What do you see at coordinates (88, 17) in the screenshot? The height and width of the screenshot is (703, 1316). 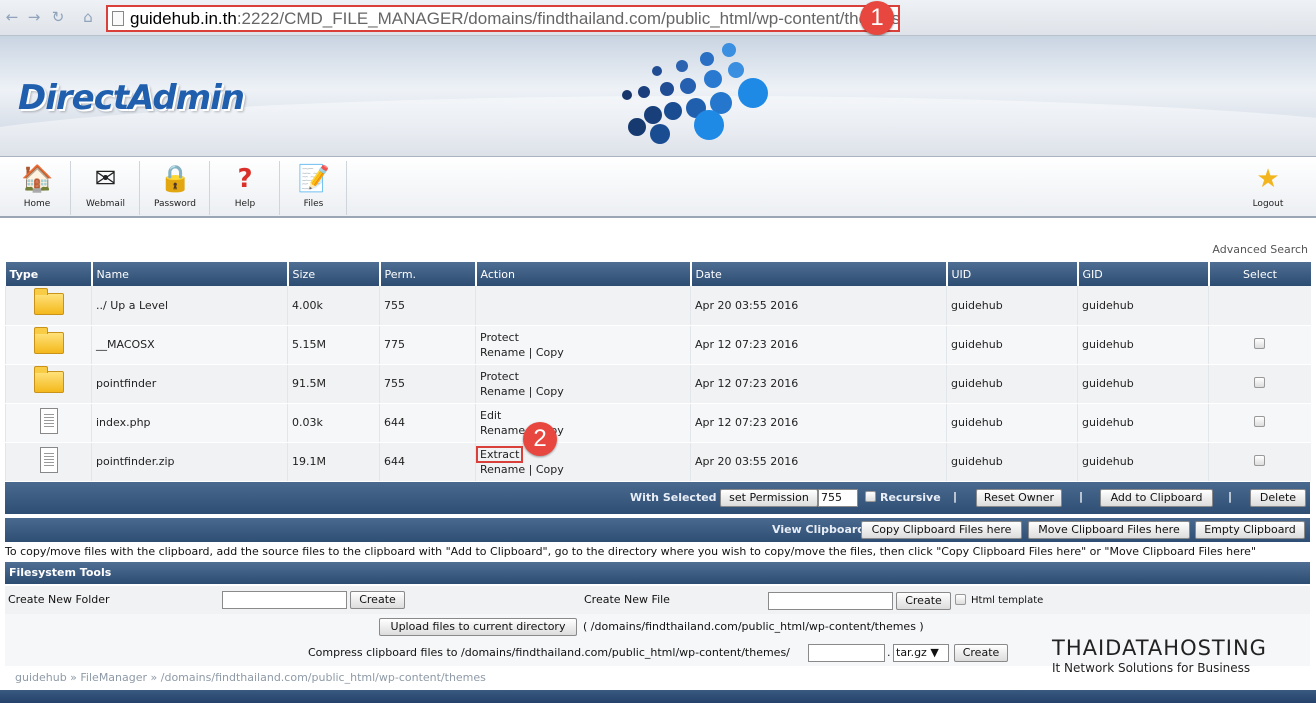 I see `home-nav-icon: ⌂` at bounding box center [88, 17].